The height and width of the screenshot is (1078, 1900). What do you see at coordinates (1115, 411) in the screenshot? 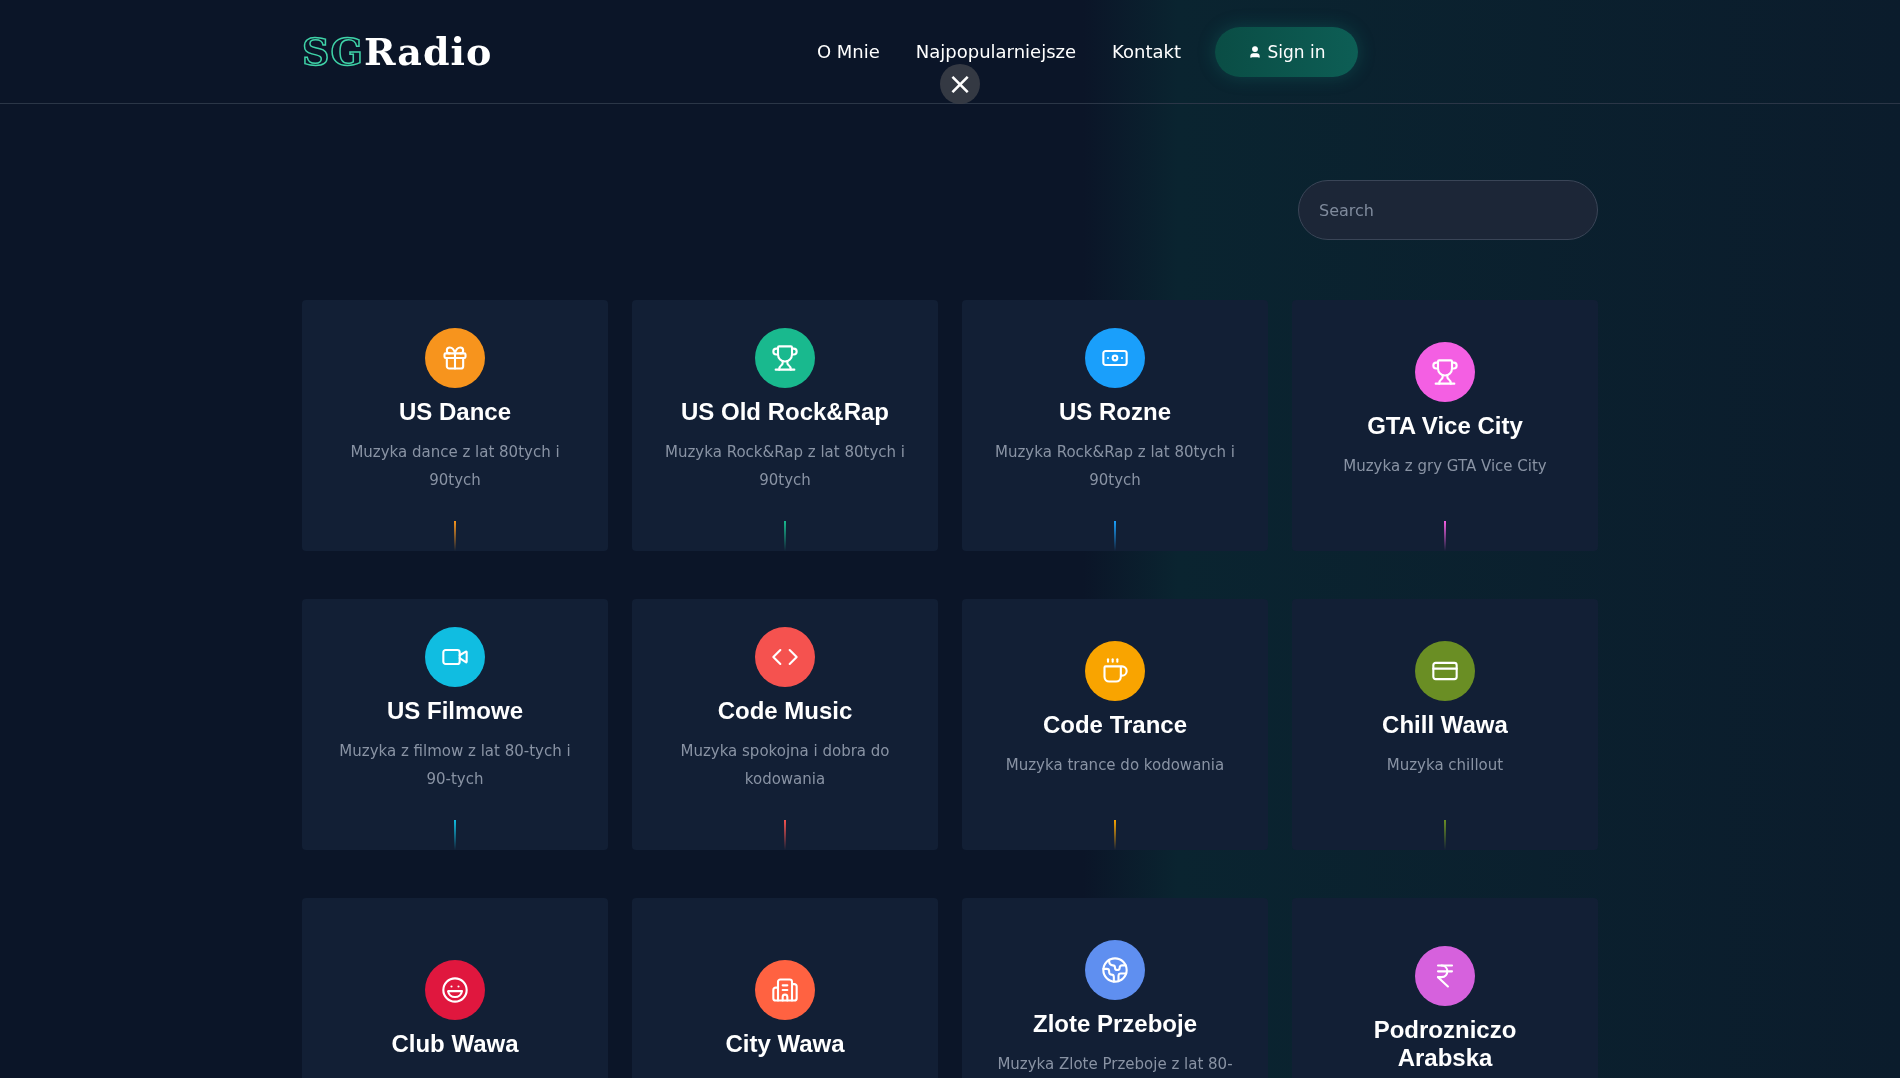
I see `station-title: US Rozne` at bounding box center [1115, 411].